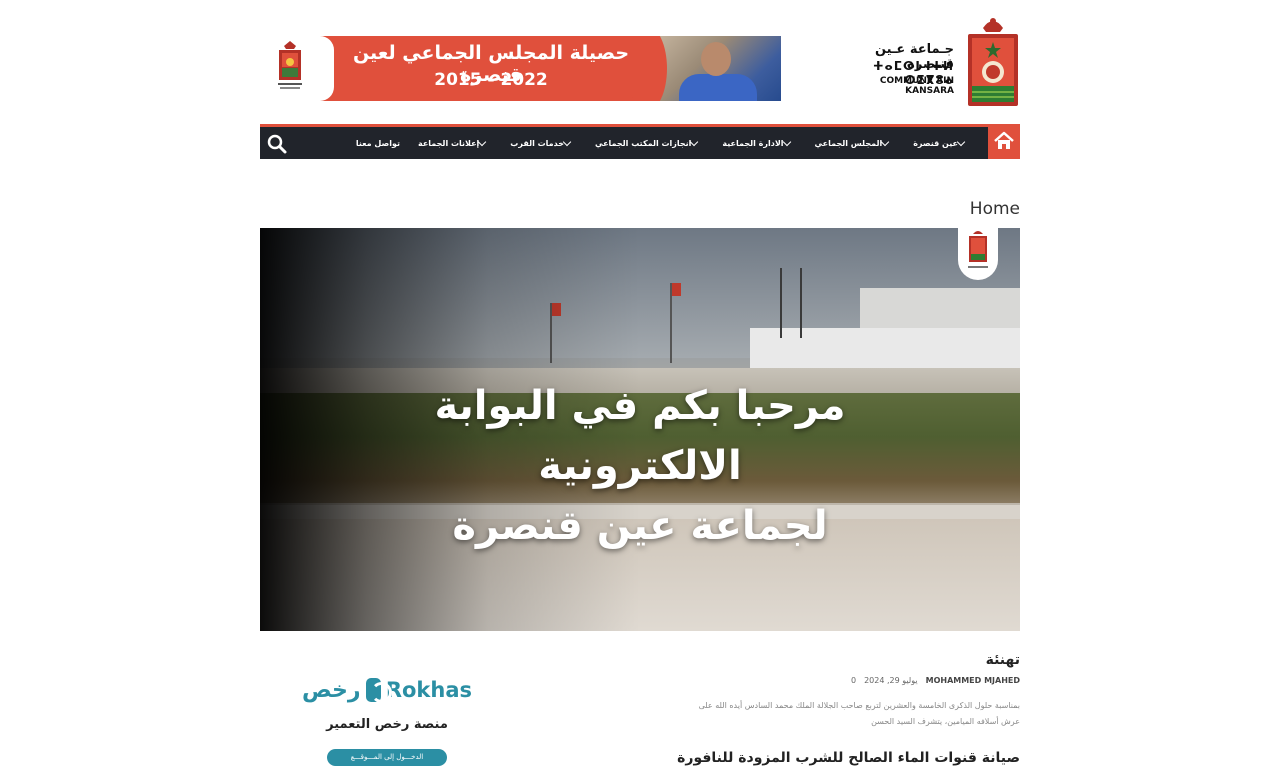 The height and width of the screenshot is (770, 1280). I want to click on hero-title-line2: لجماعة عين قنصرة, so click(640, 526).